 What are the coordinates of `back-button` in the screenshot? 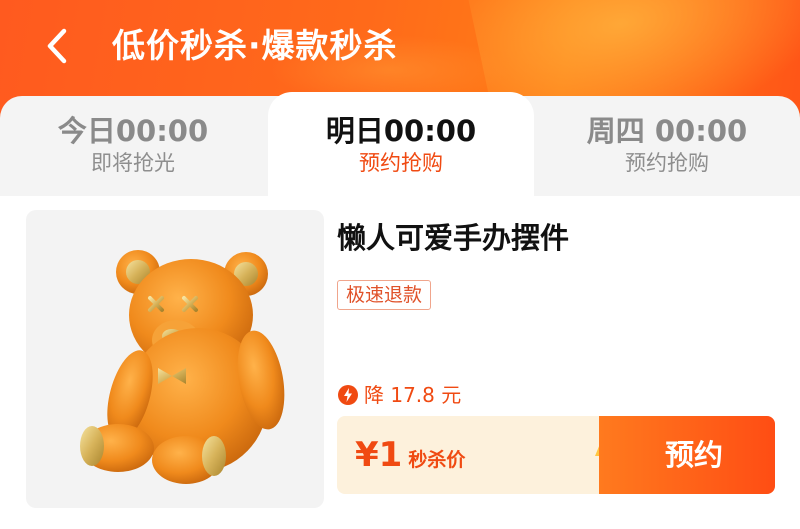 It's located at (58, 46).